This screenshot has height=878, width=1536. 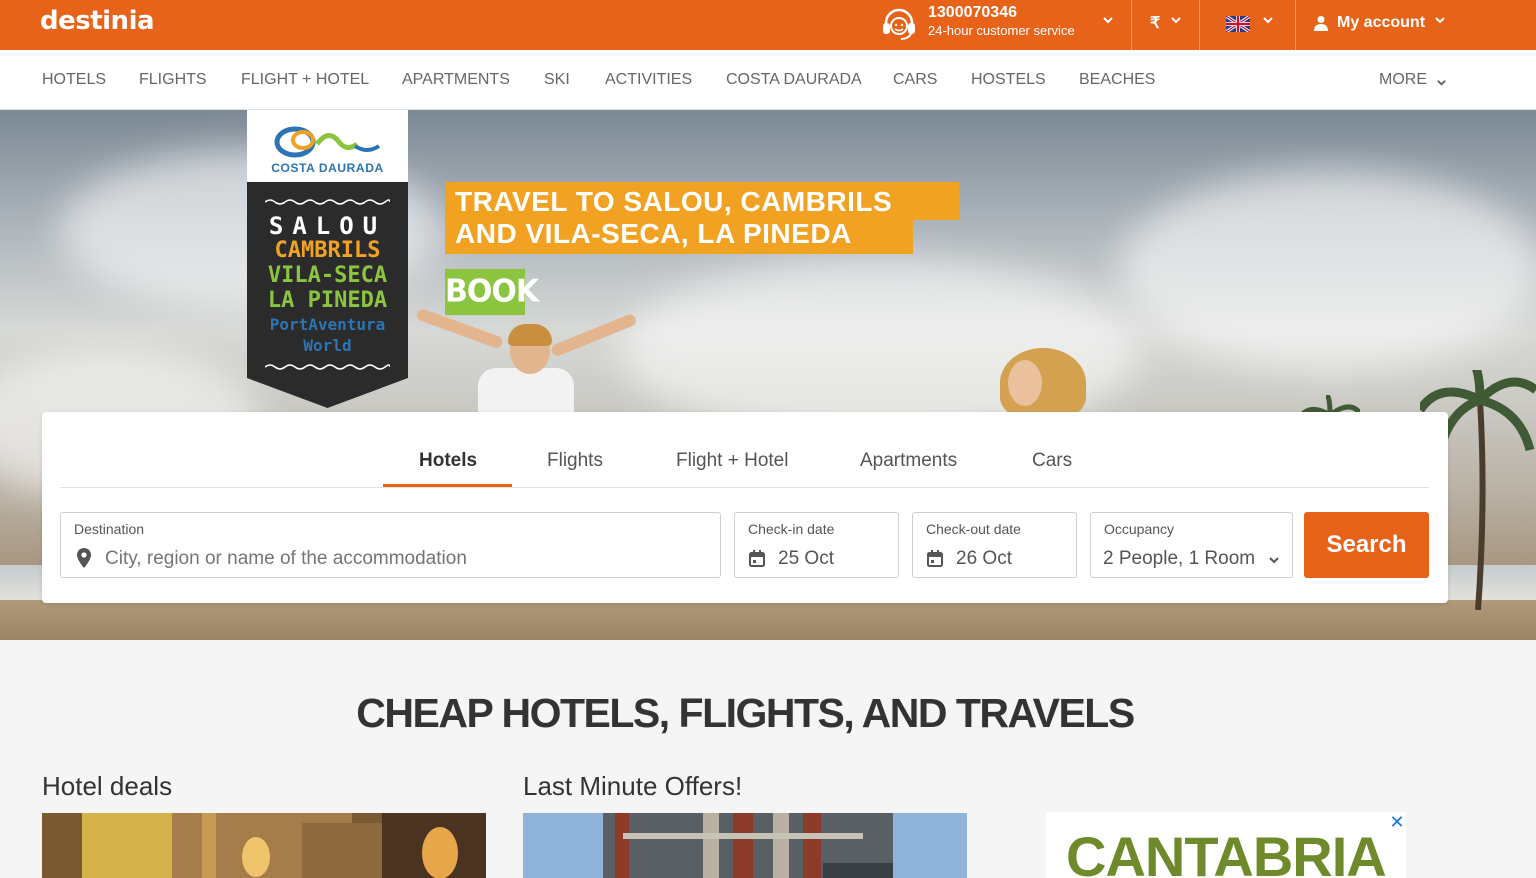 What do you see at coordinates (908, 461) in the screenshot?
I see `tab-apartments: Apartments` at bounding box center [908, 461].